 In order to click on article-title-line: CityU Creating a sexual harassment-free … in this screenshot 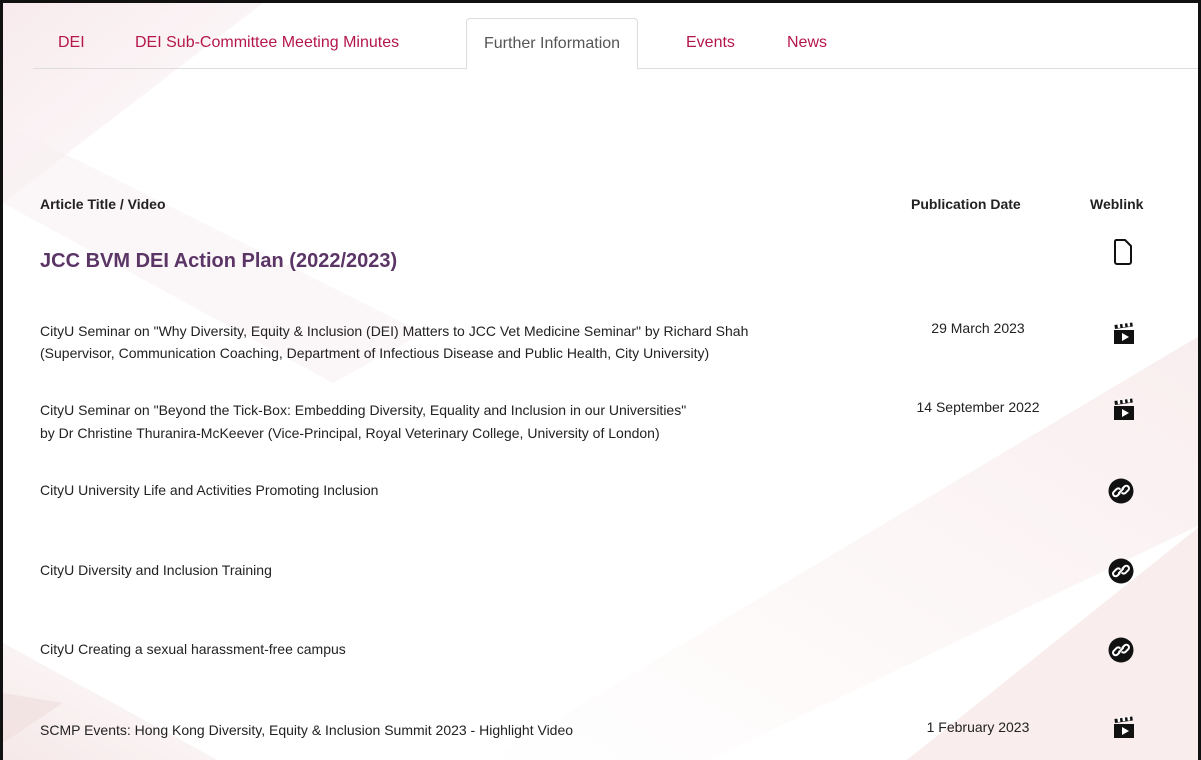, I will do `click(193, 649)`.